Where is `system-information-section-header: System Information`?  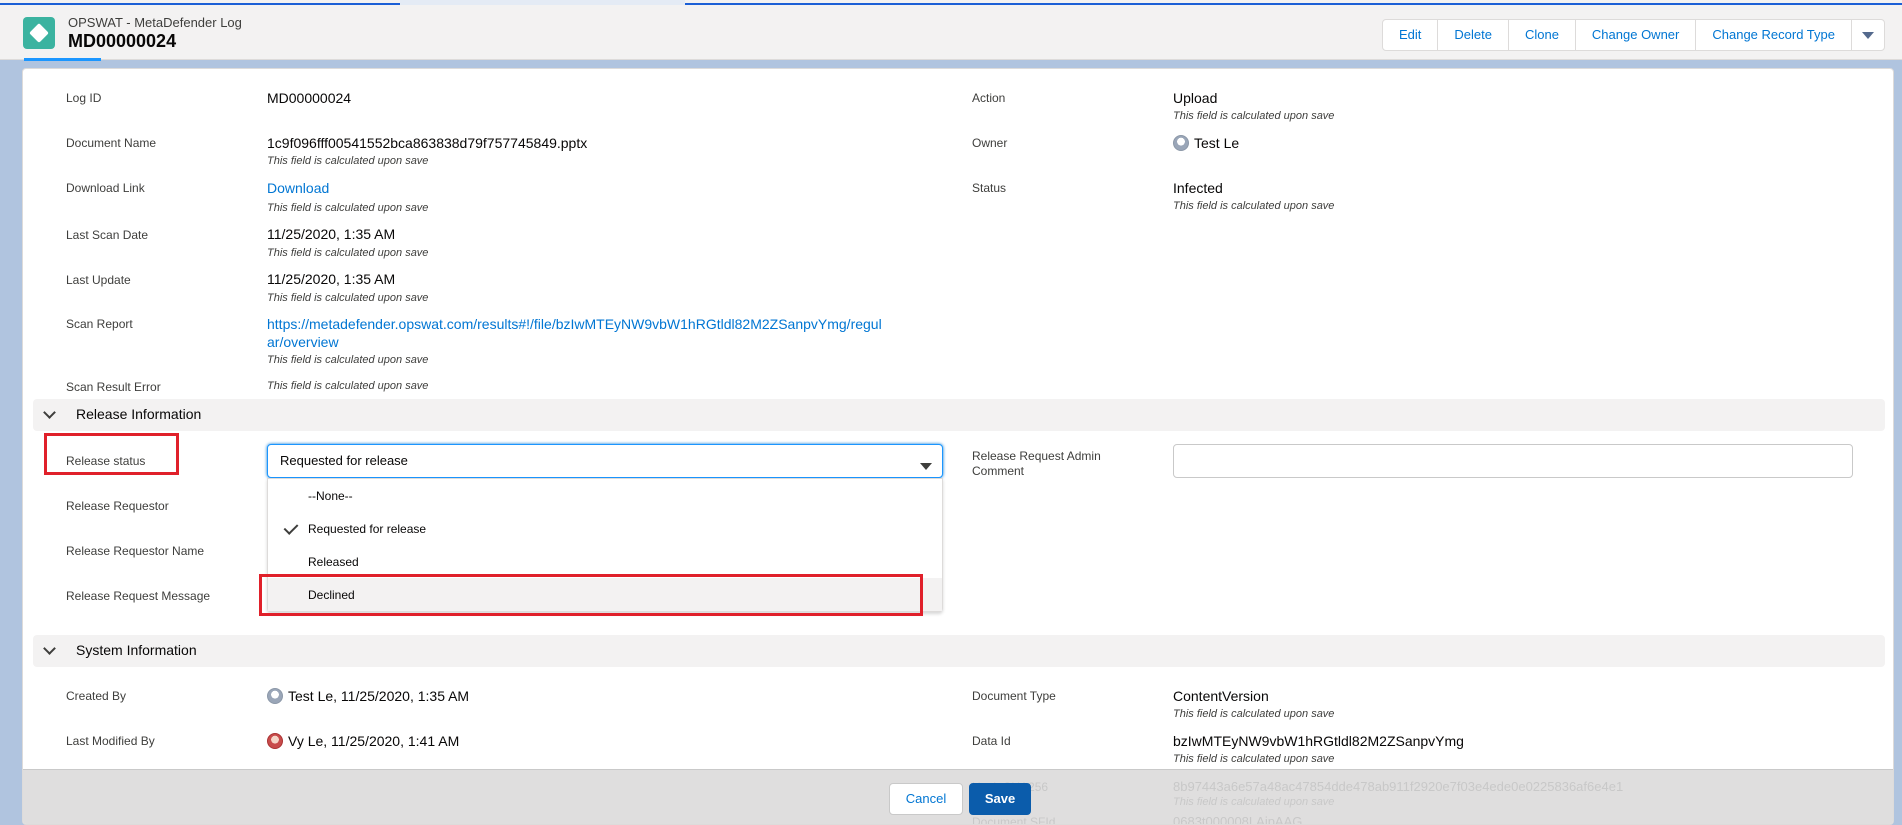
system-information-section-header: System Information is located at coordinates (959, 651).